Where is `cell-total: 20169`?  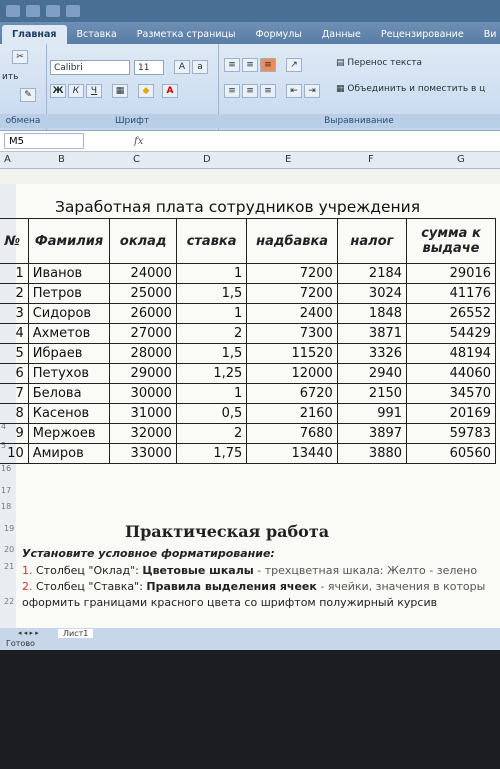 cell-total: 20169 is located at coordinates (451, 413).